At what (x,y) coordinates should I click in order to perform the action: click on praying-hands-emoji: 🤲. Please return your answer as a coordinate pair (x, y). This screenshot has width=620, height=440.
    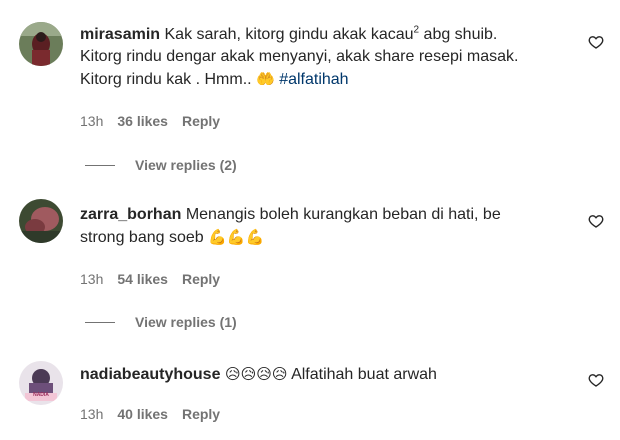
    Looking at the image, I should click on (265, 79).